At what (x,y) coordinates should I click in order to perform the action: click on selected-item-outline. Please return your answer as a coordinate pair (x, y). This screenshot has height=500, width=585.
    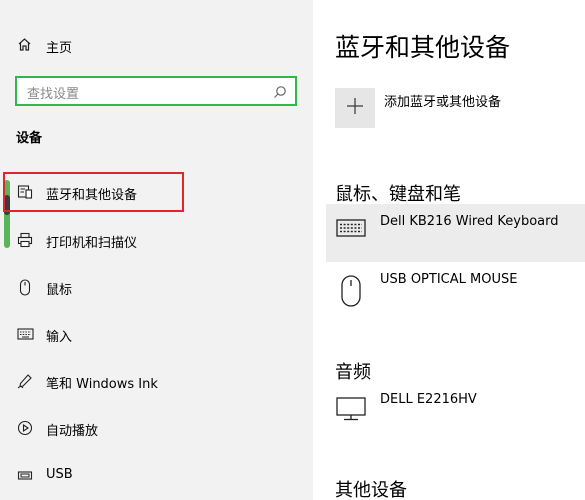
    Looking at the image, I should click on (93, 192).